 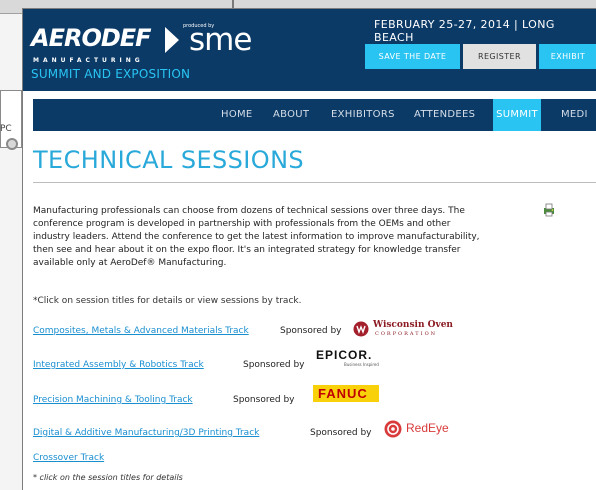 What do you see at coordinates (6, 129) in the screenshot?
I see `background-window-text: PC` at bounding box center [6, 129].